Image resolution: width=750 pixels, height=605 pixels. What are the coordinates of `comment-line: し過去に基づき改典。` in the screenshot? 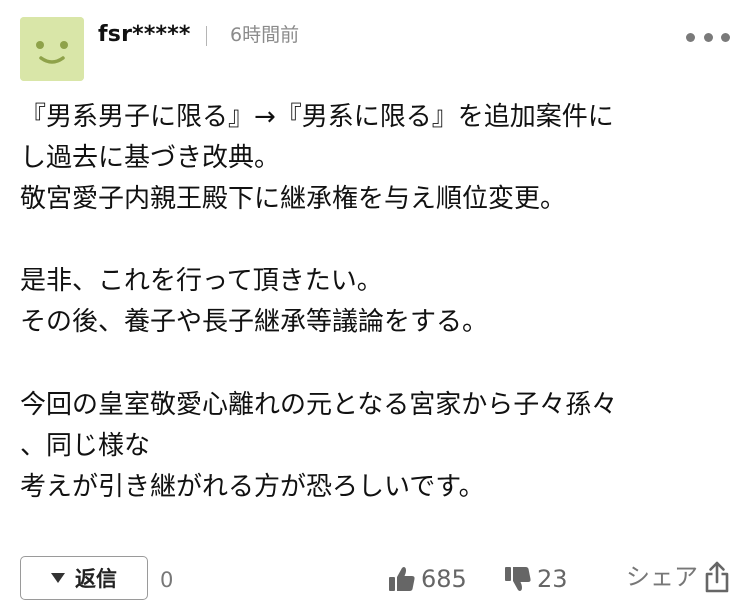 It's located at (150, 158).